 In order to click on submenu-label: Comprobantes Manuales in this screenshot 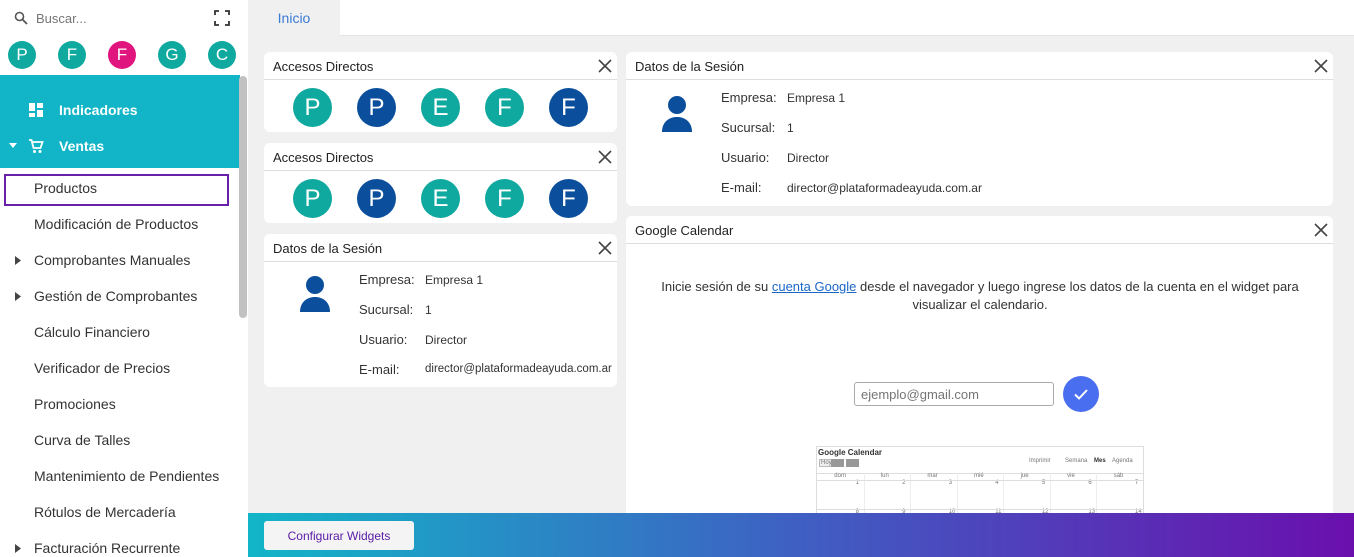, I will do `click(112, 260)`.